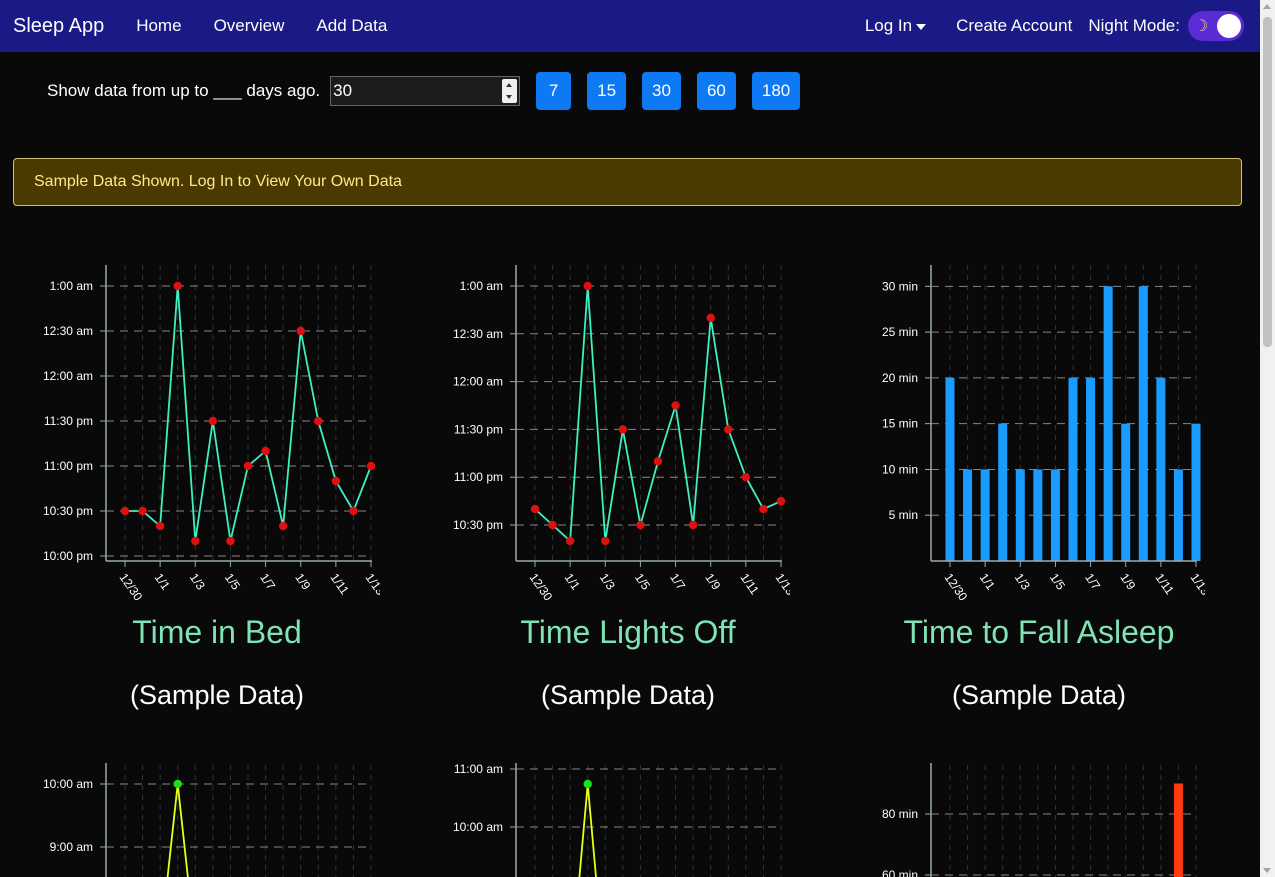 The width and height of the screenshot is (1275, 877). I want to click on days-input-value: 30, so click(343, 90).